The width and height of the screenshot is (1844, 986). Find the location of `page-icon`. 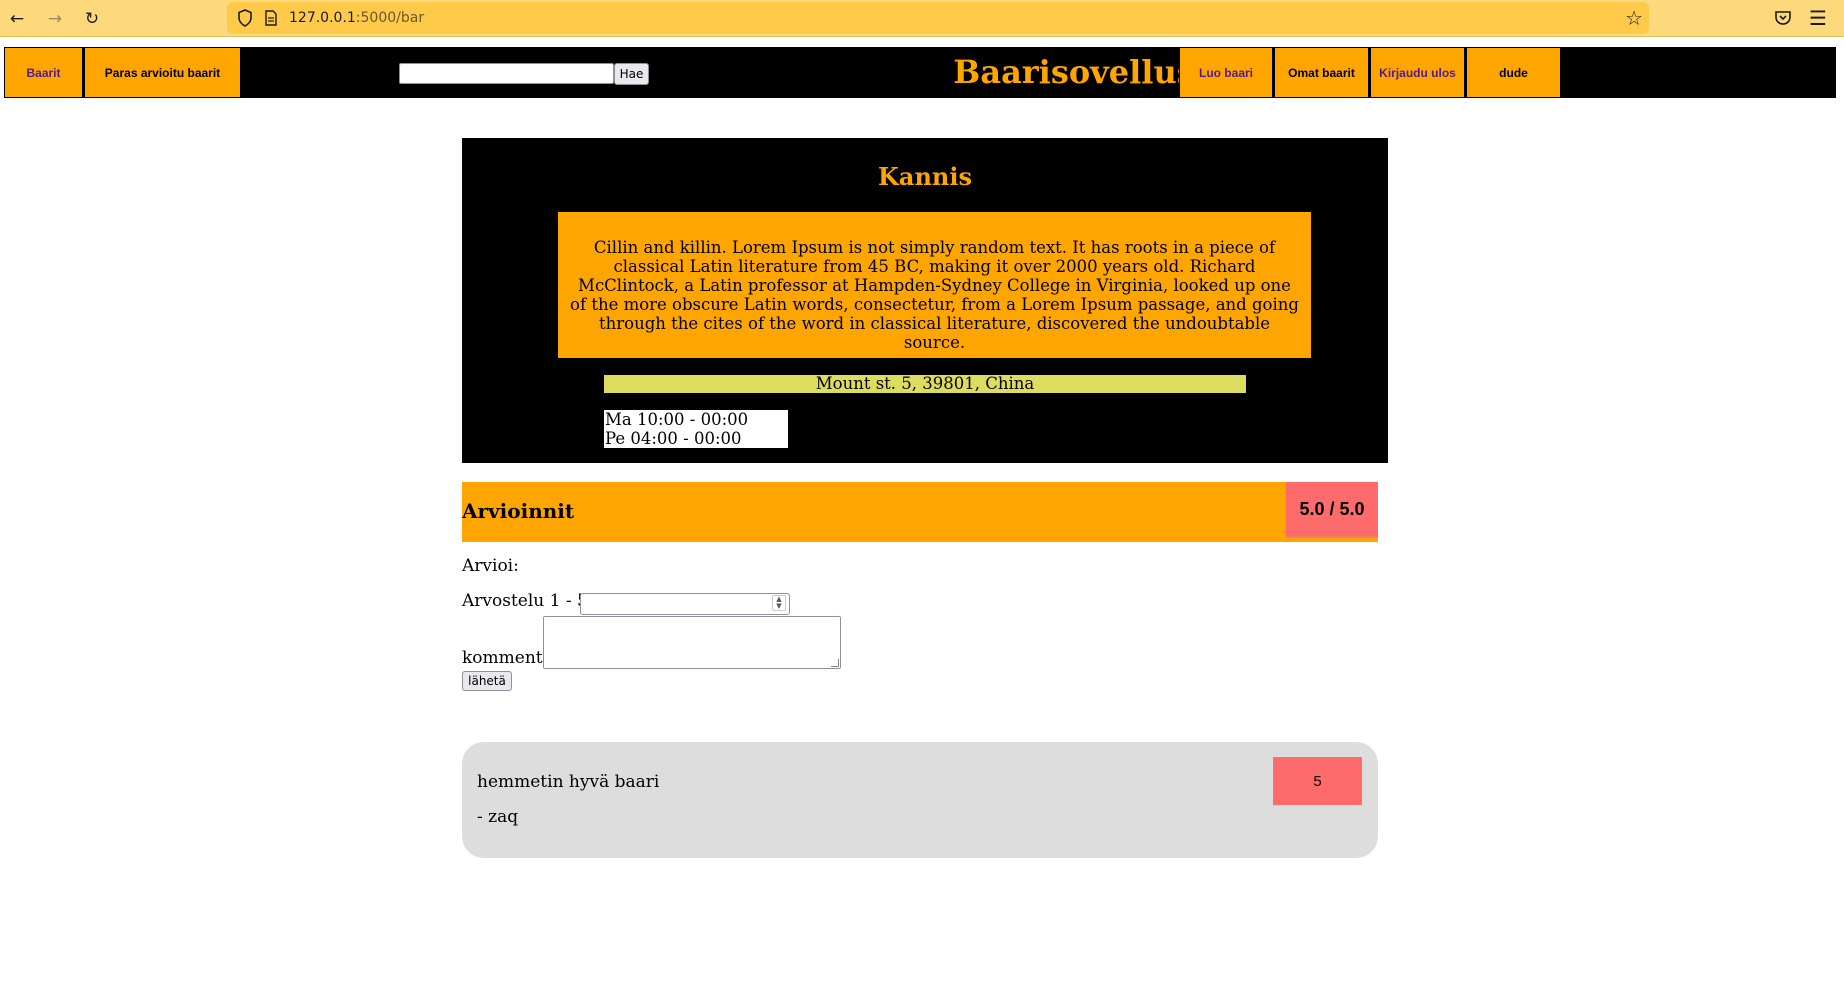

page-icon is located at coordinates (271, 18).